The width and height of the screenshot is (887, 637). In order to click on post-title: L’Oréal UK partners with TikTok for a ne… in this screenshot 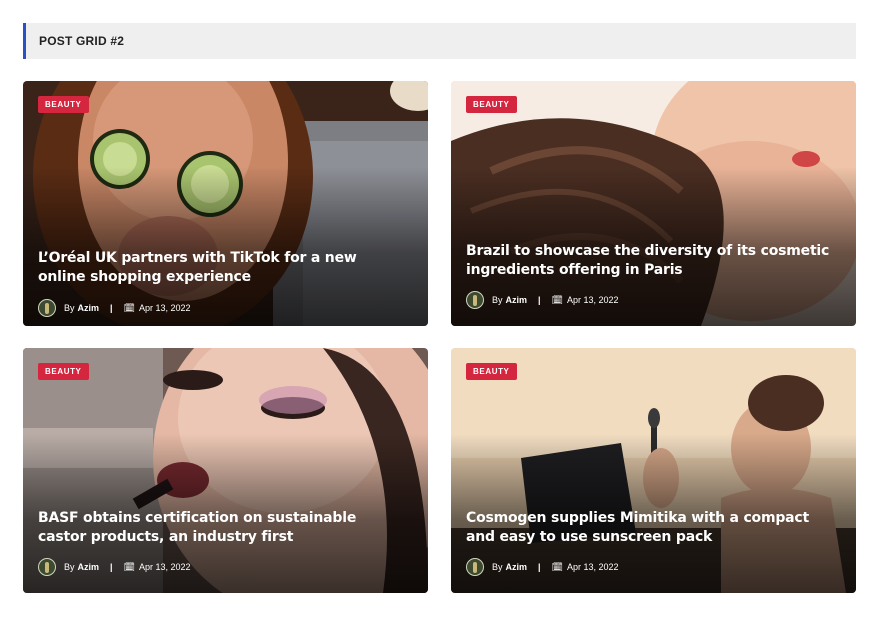, I will do `click(222, 268)`.